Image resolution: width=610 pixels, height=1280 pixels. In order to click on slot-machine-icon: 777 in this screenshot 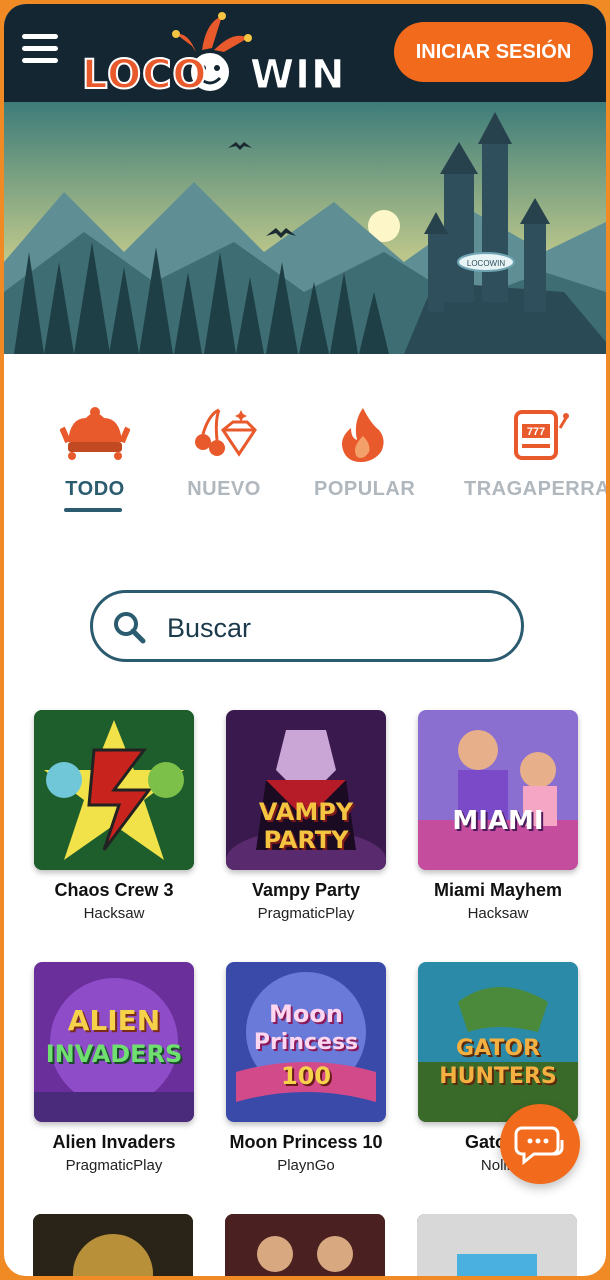, I will do `click(541, 435)`.